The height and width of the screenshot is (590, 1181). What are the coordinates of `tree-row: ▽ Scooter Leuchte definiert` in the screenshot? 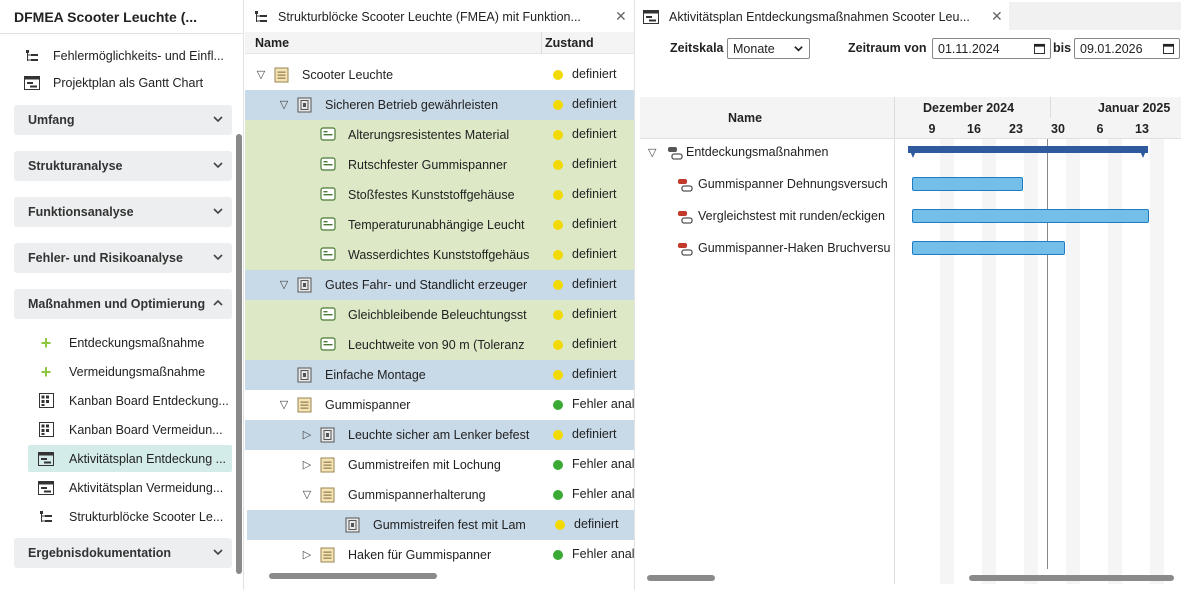 It's located at (439, 75).